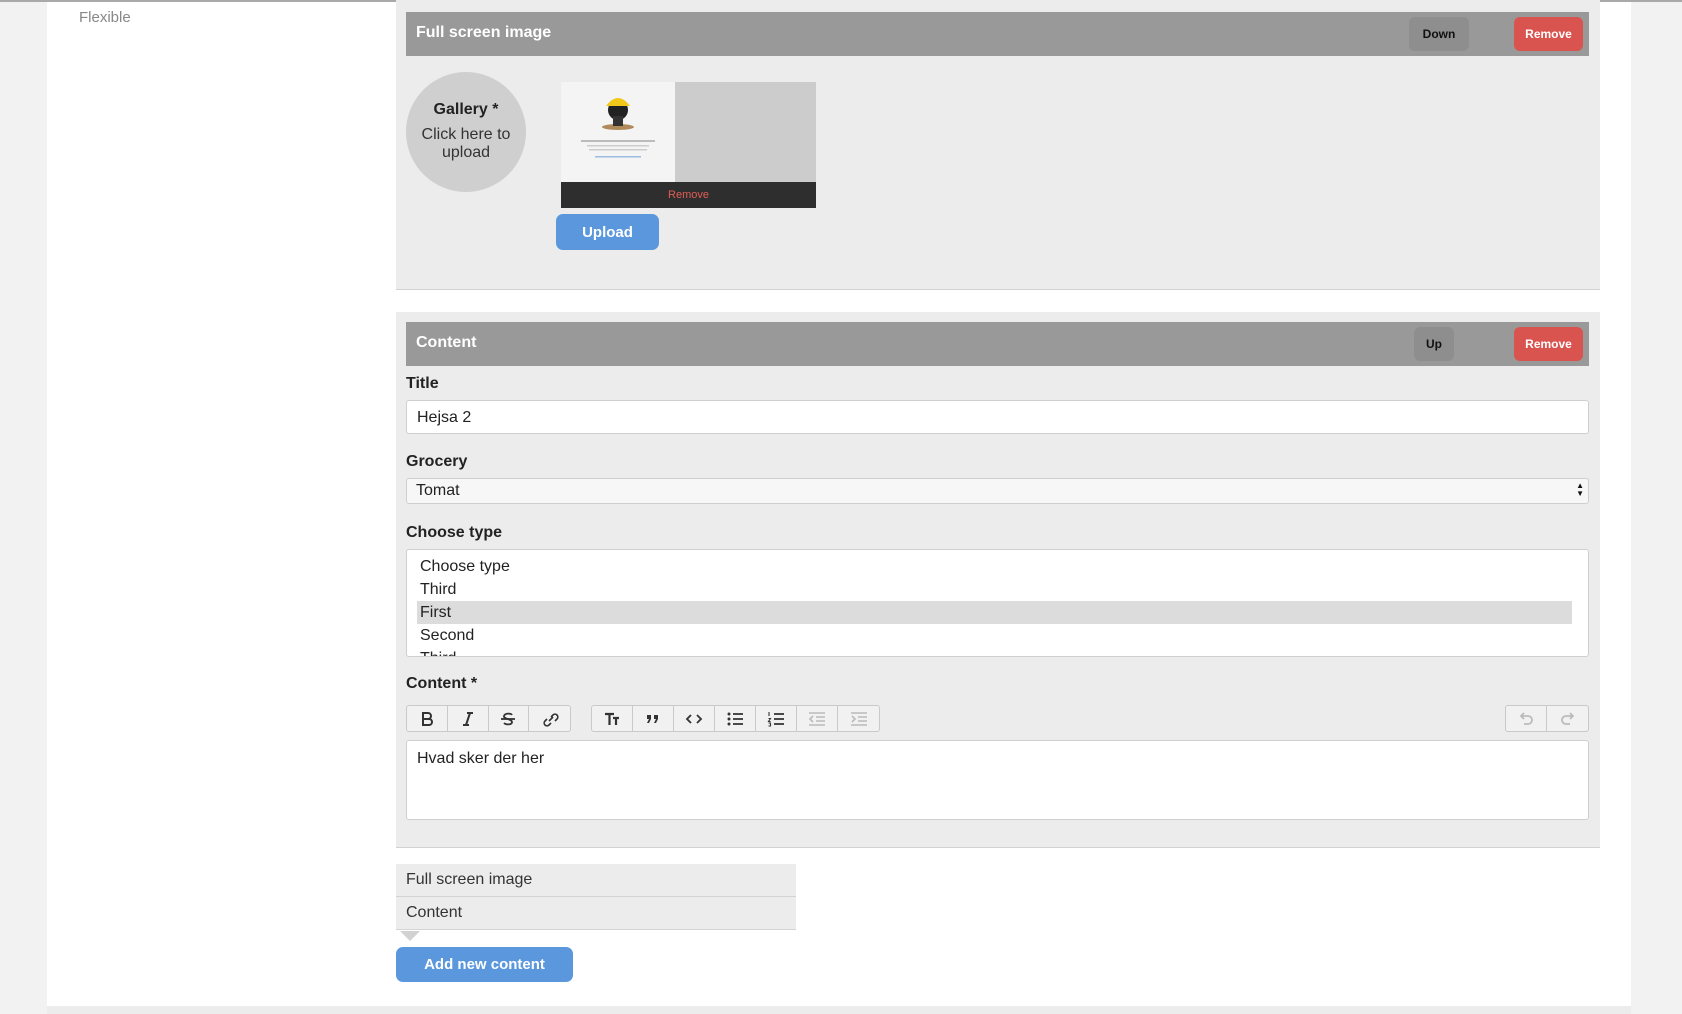  I want to click on gallery-upload-dropzone: Gallery * Click here to upload, so click(466, 132).